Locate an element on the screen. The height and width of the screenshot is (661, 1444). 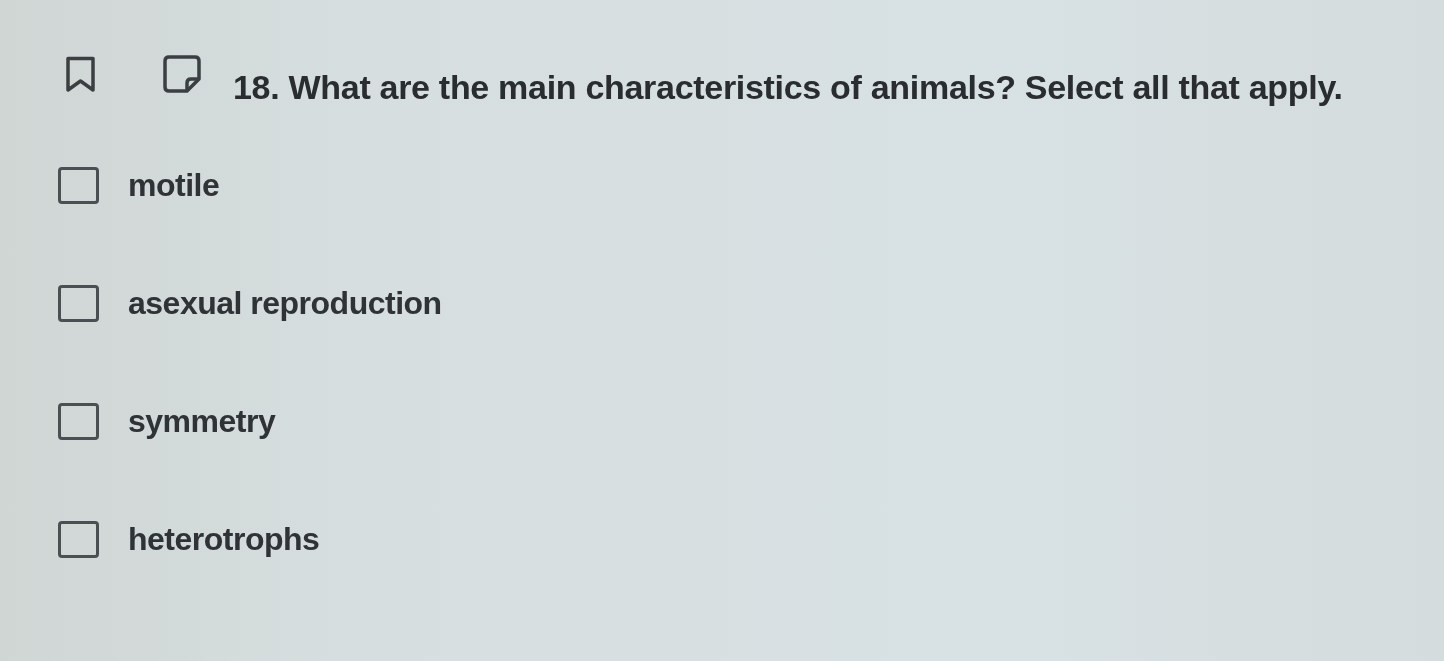
bookmark-icon is located at coordinates (80, 74).